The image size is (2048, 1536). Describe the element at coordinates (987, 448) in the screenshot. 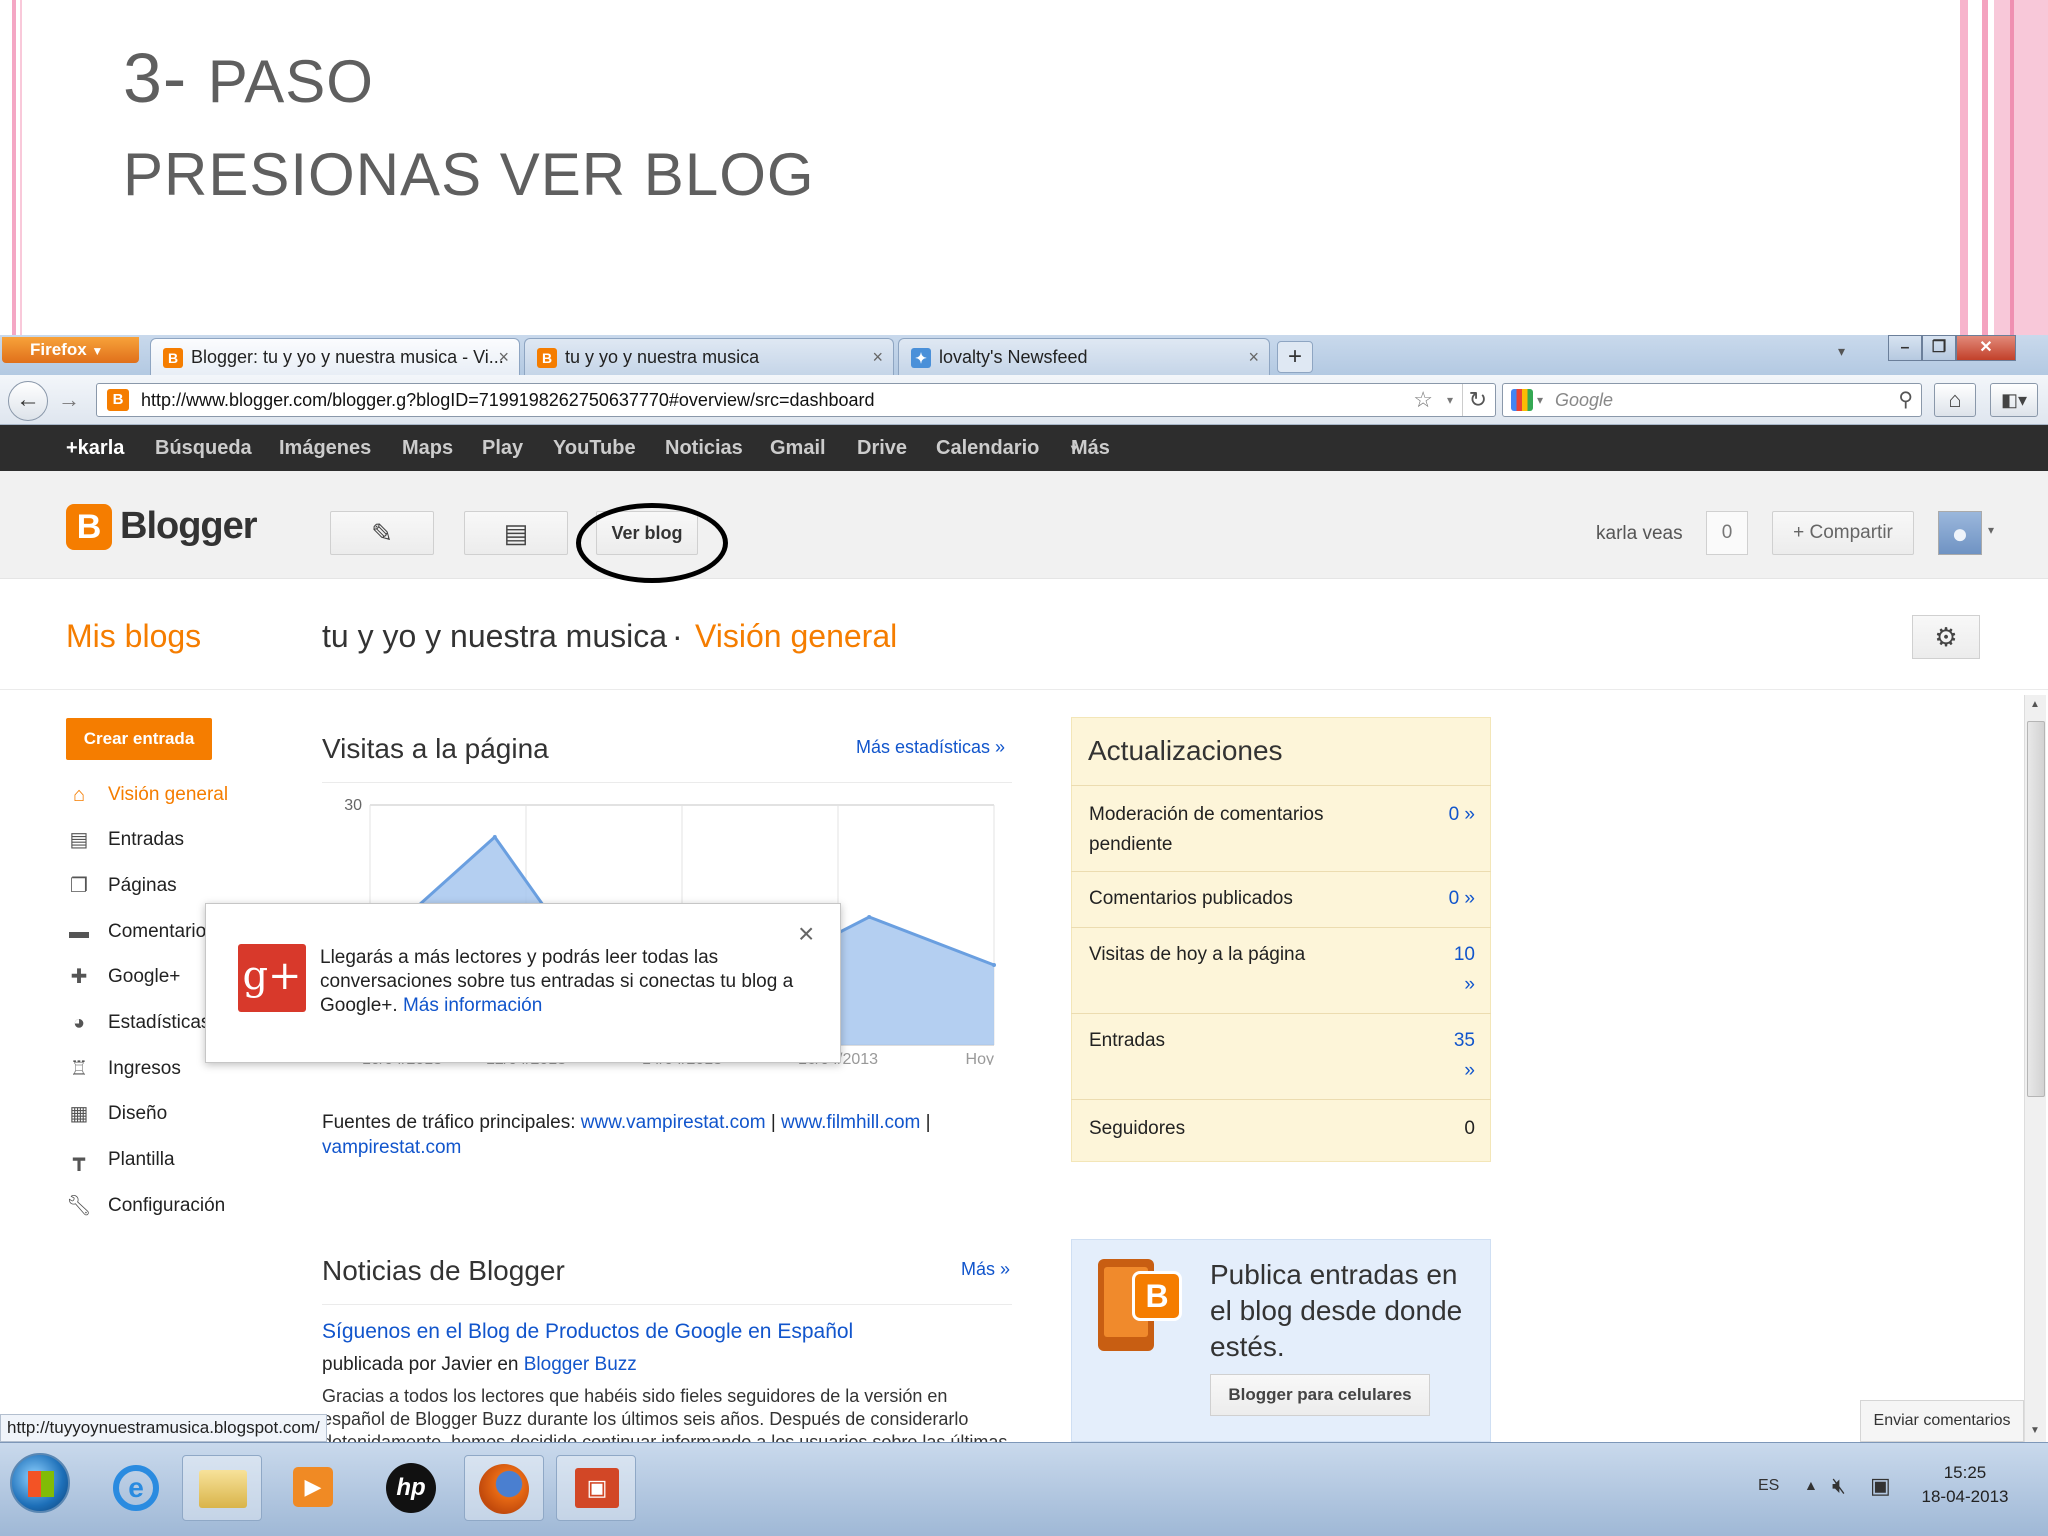

I see `google-bar-calendar: Calendario` at that location.